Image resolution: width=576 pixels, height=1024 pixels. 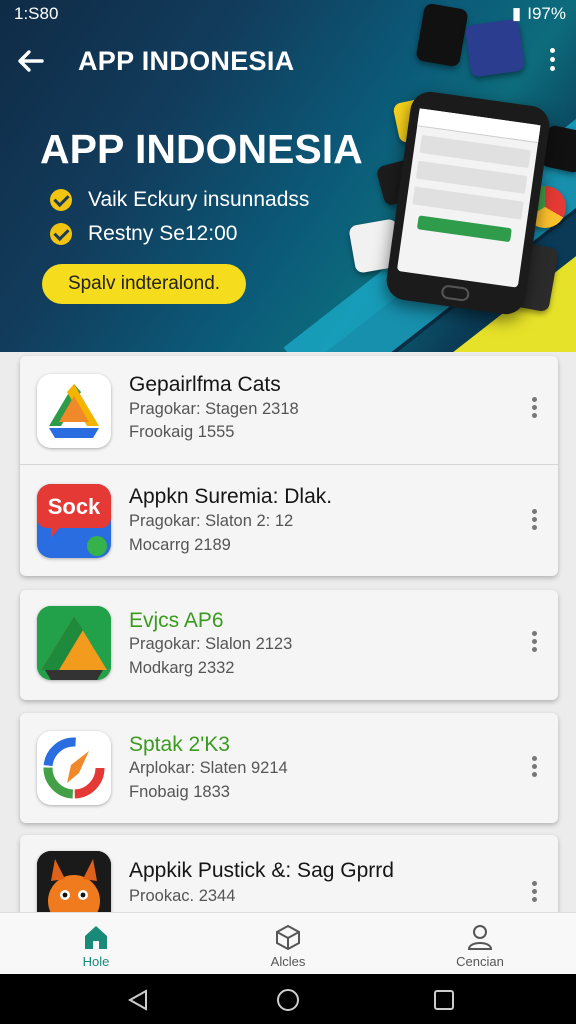 I want to click on app-meta: Pragokar: Stagen 2318, so click(x=214, y=409).